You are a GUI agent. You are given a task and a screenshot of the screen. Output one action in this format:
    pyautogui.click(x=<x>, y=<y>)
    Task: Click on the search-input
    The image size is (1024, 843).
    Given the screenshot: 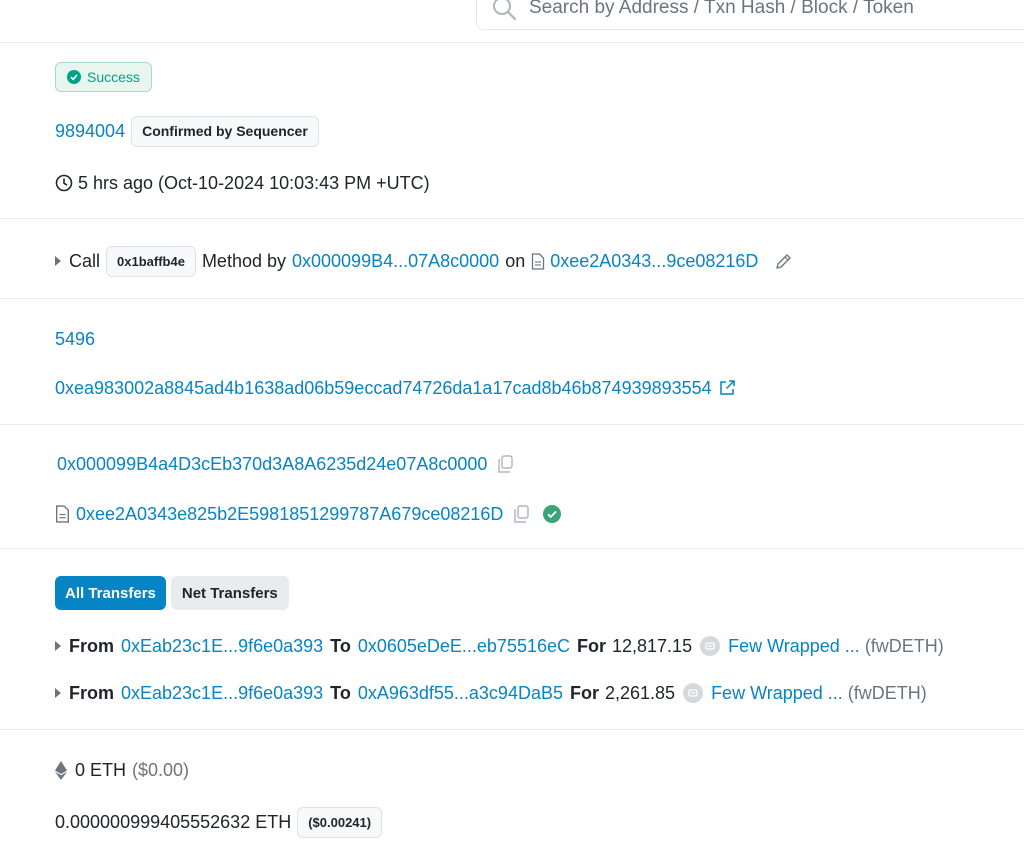 What is the action you would take?
    pyautogui.click(x=759, y=10)
    